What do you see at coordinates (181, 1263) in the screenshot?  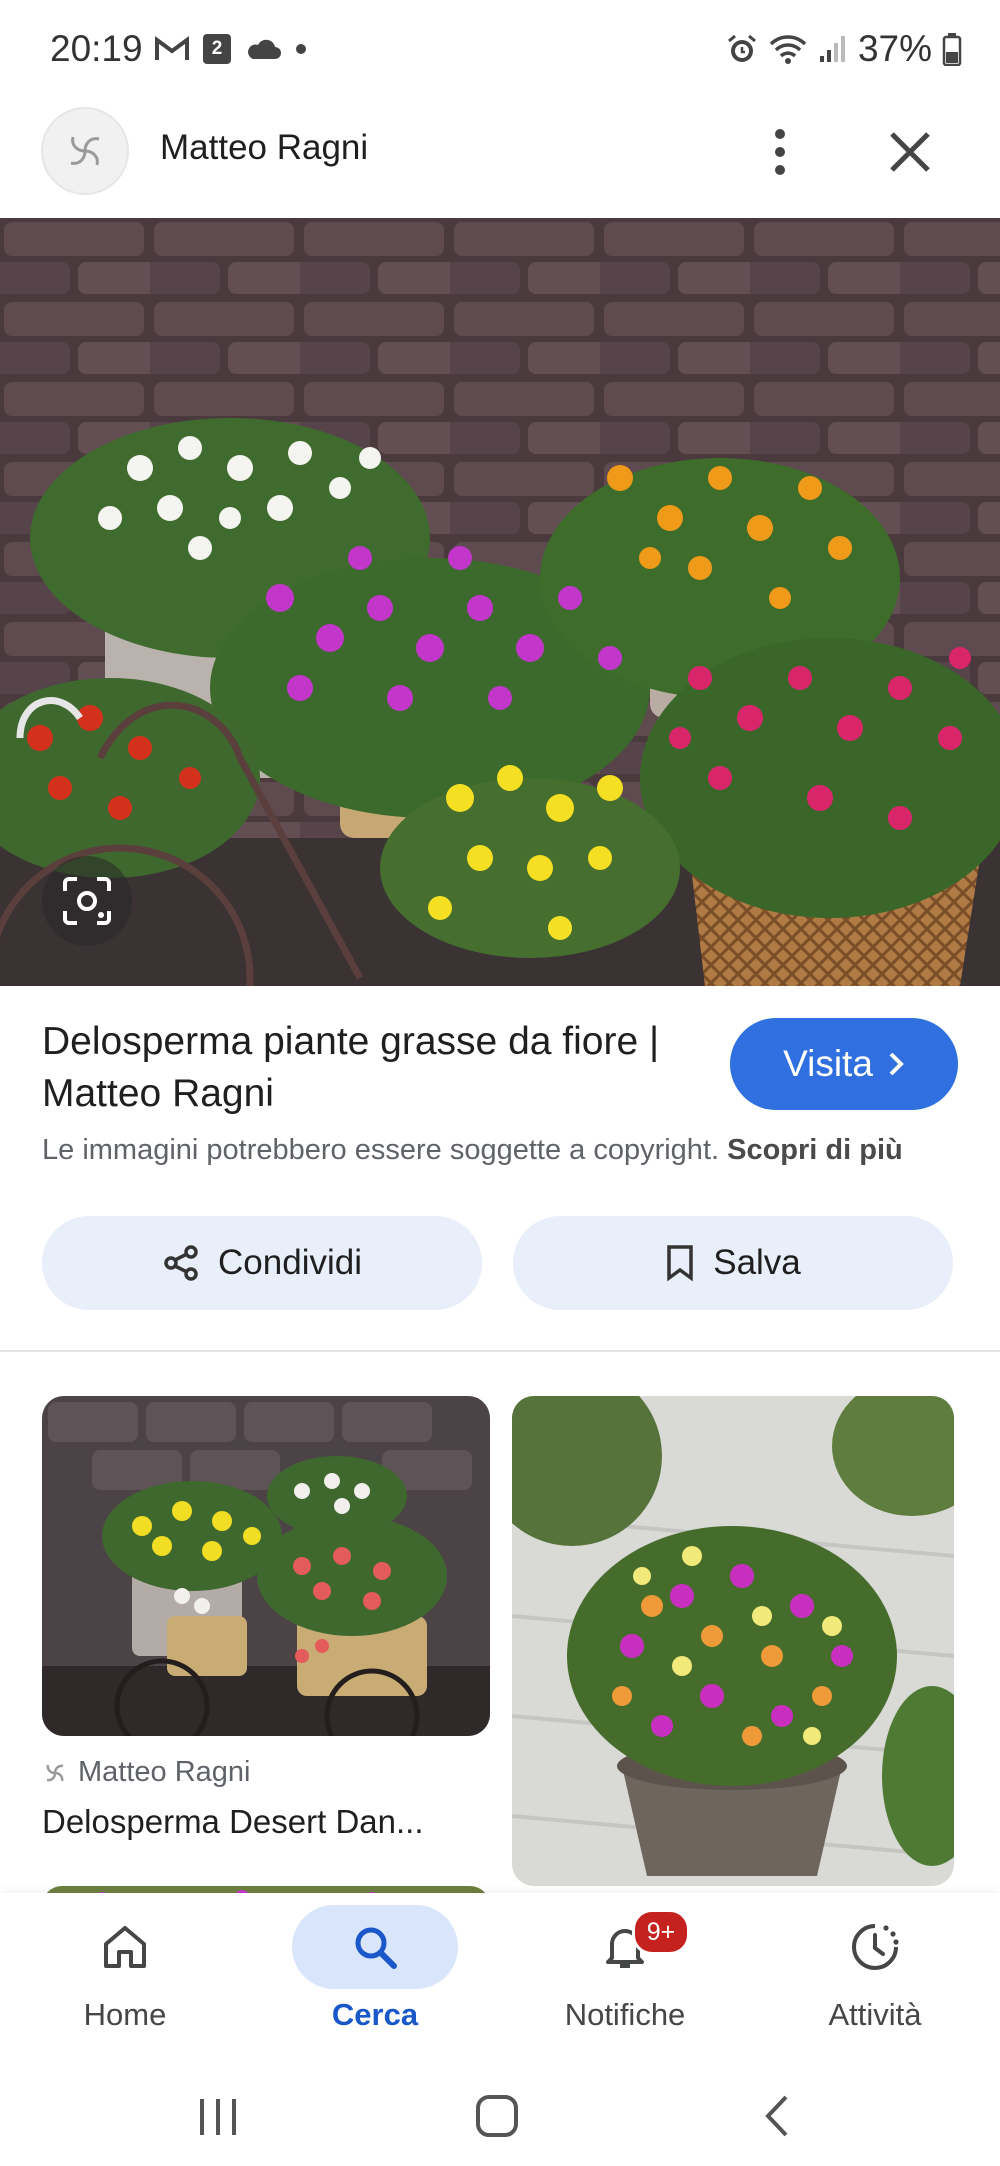 I see `share-icon` at bounding box center [181, 1263].